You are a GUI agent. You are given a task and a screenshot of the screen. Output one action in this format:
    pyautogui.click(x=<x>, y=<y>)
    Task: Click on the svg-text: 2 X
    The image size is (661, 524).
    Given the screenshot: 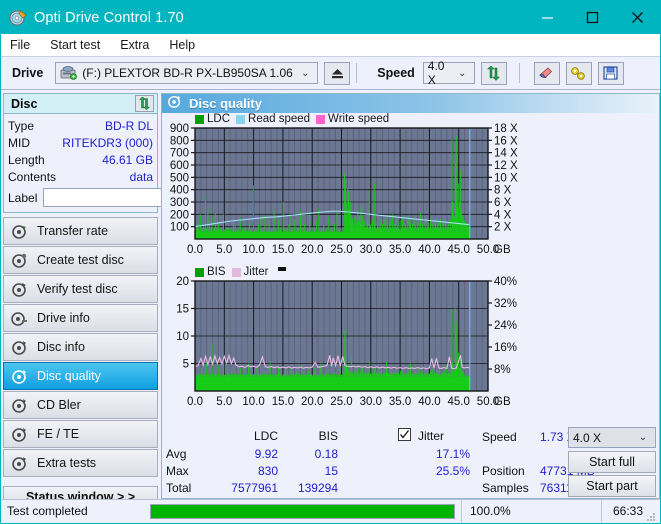 What is the action you would take?
    pyautogui.click(x=503, y=228)
    